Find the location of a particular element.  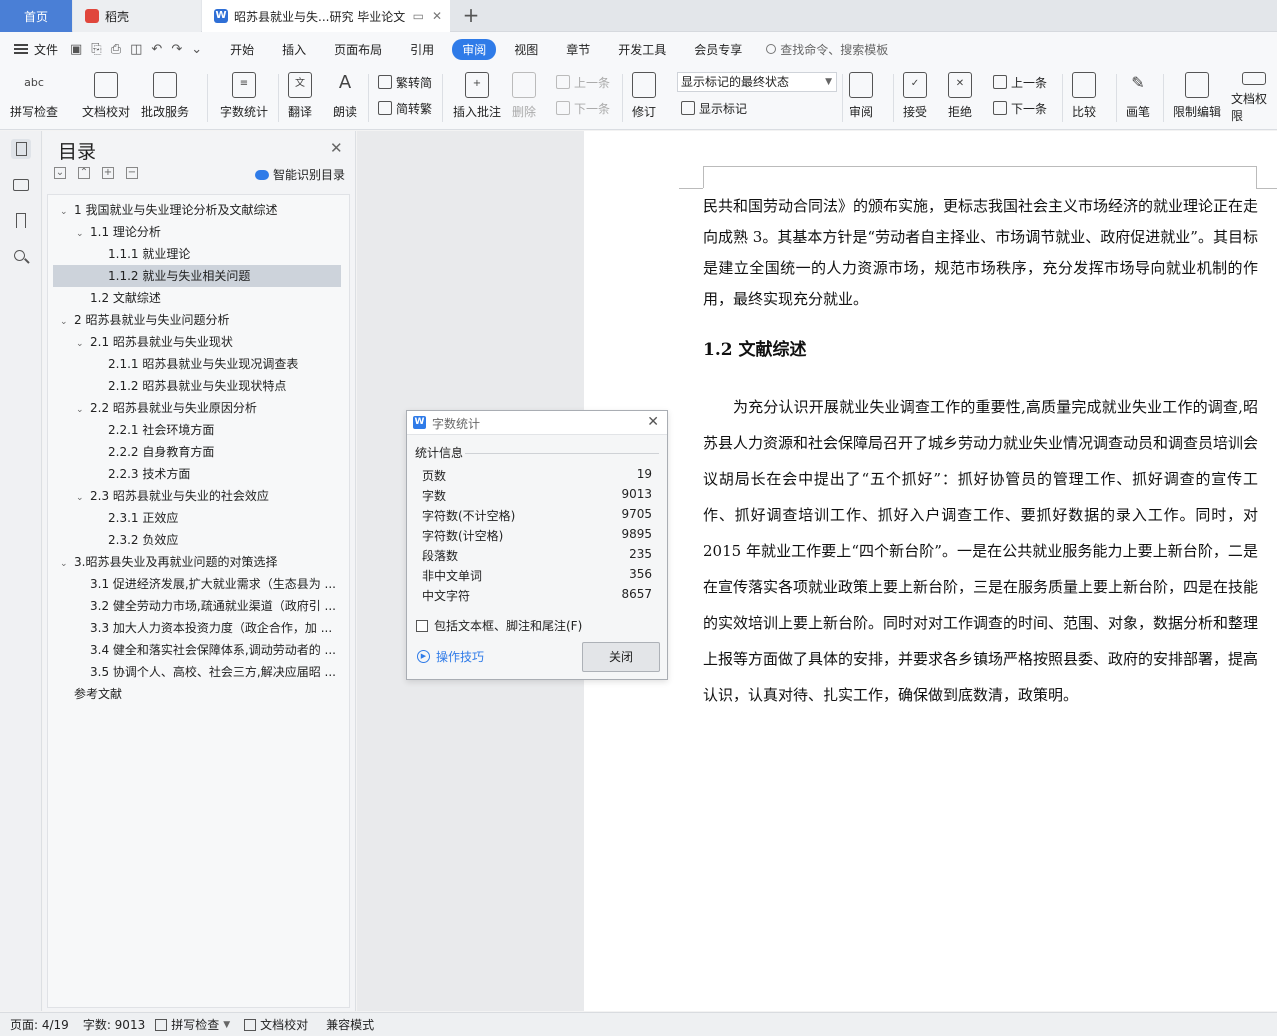

menu-tab-developer: 开发工具 is located at coordinates (642, 49).